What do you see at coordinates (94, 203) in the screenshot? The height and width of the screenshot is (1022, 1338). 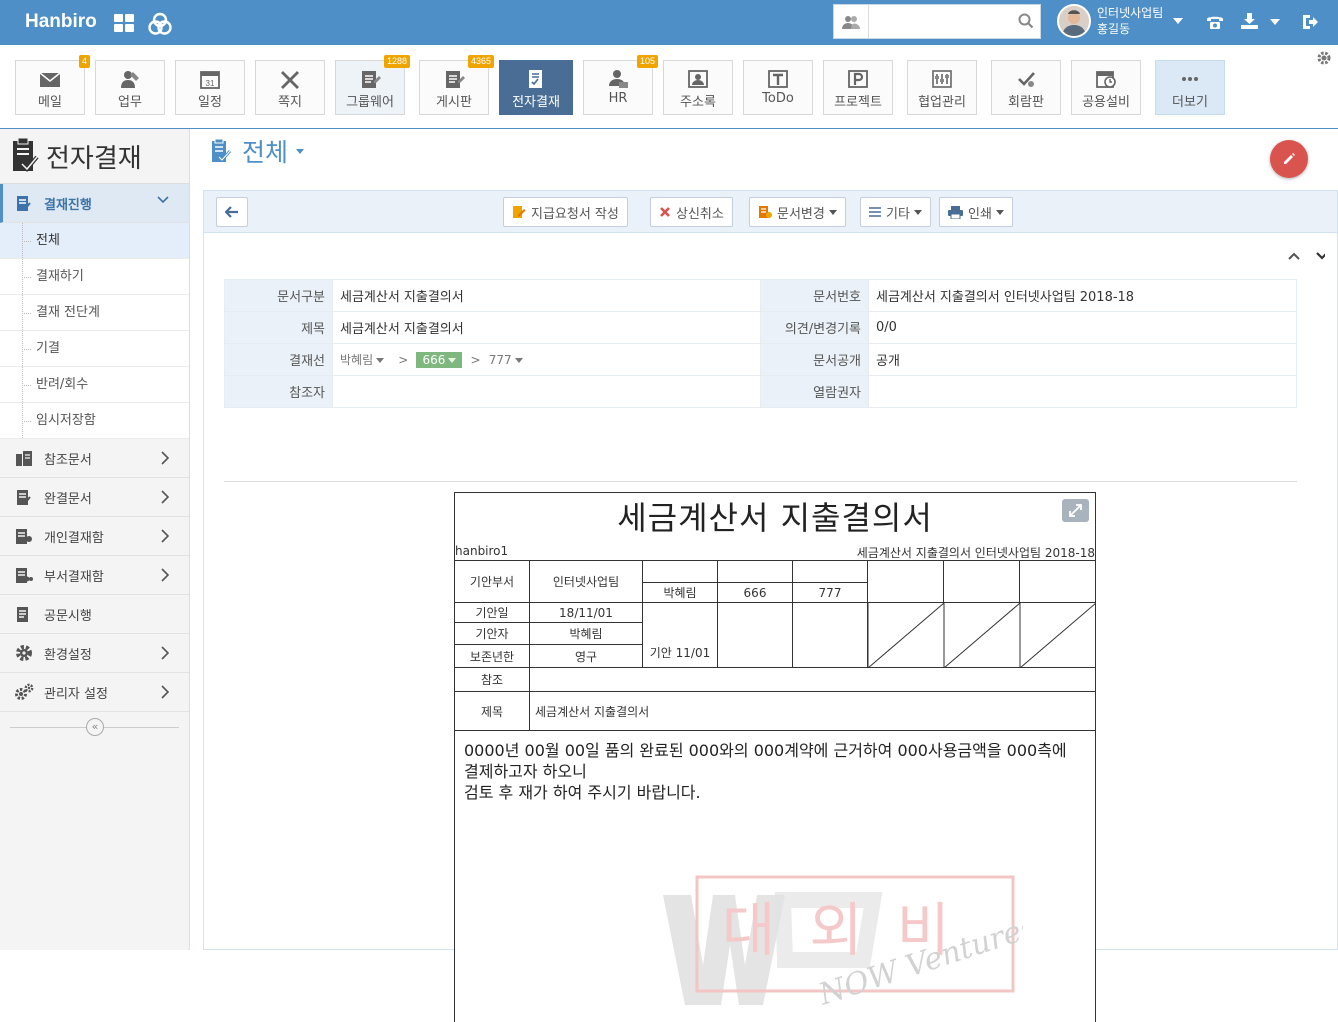 I see `sidebar-item-in-progress: 결재진행` at bounding box center [94, 203].